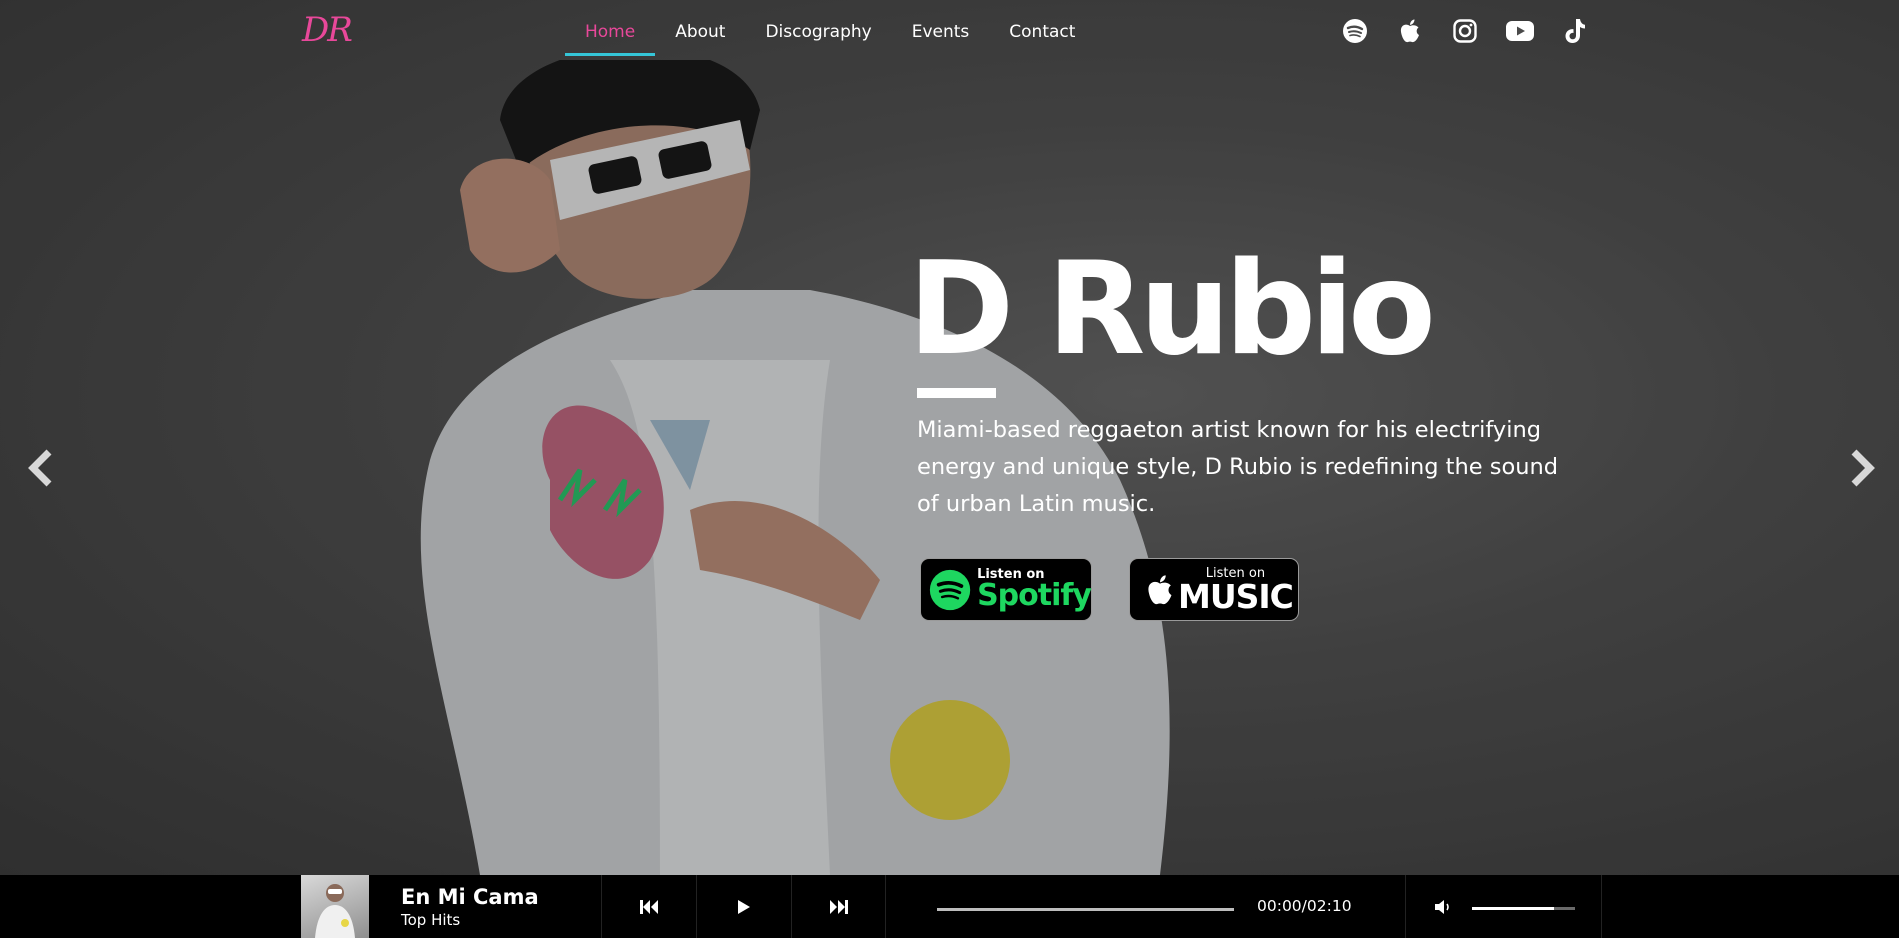 The width and height of the screenshot is (1899, 938). I want to click on album-cover, so click(335, 906).